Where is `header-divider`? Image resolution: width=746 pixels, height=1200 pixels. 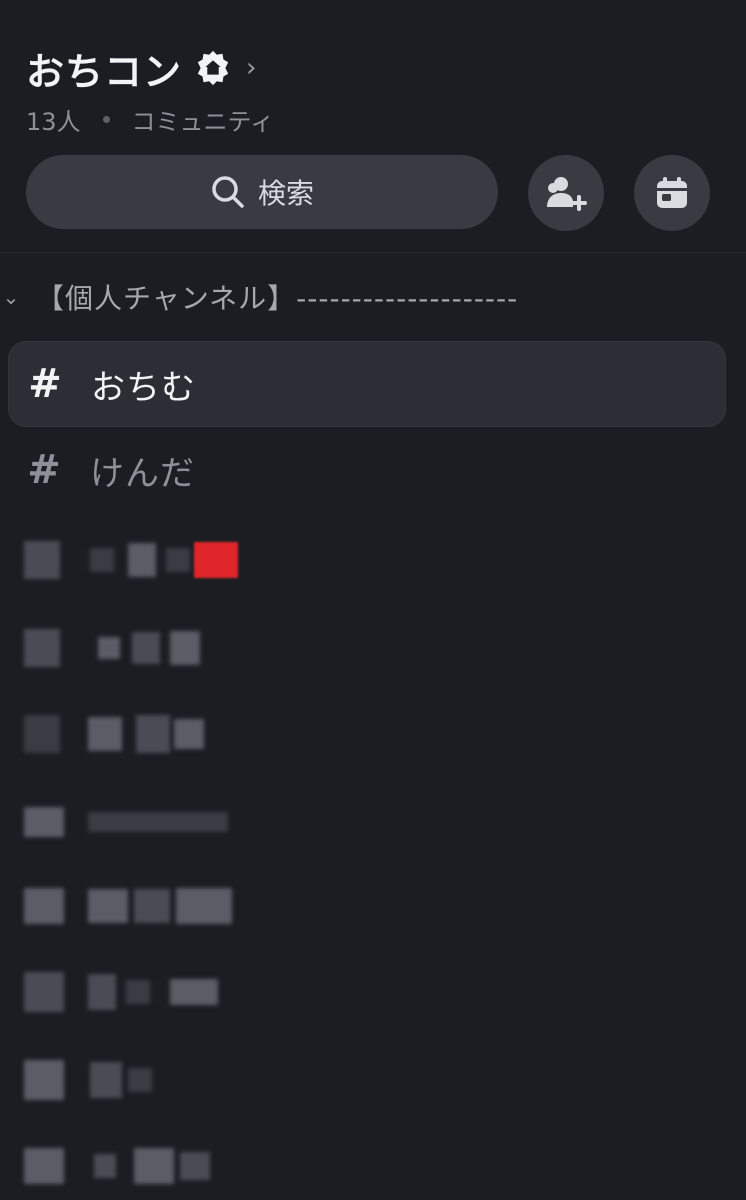 header-divider is located at coordinates (373, 252).